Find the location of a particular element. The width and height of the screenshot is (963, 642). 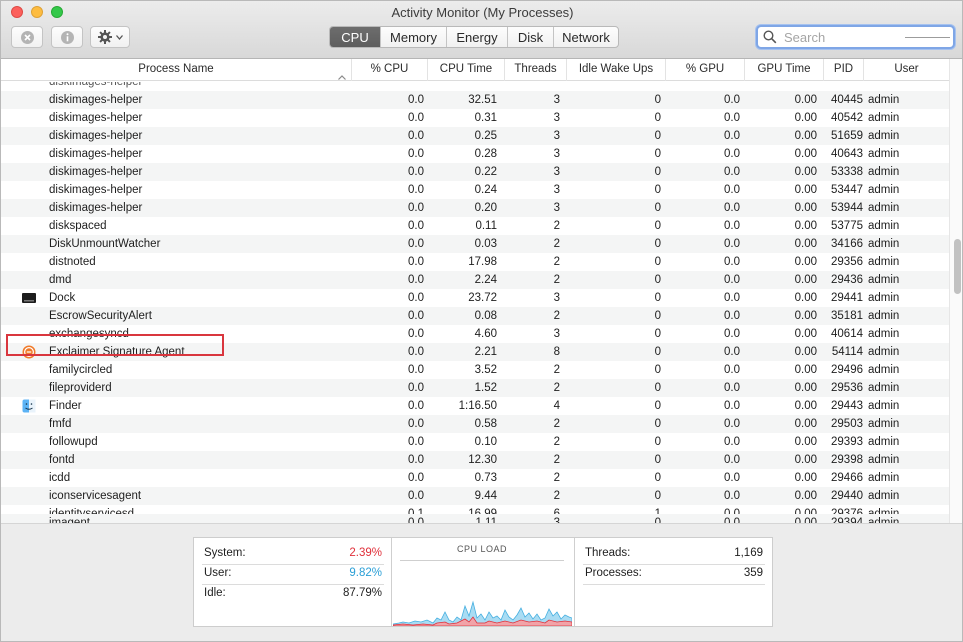

table-row-partial: diskimages-helper is located at coordinates (475, 86).